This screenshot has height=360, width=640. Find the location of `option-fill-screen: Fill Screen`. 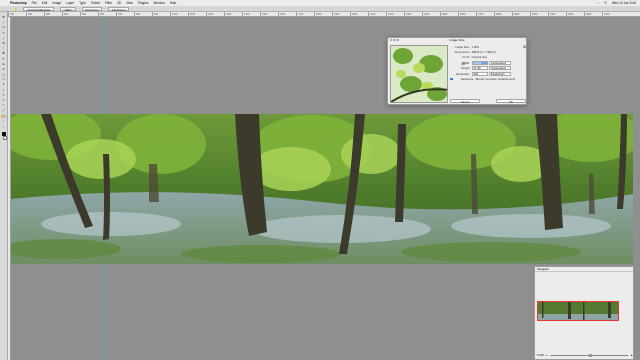

option-fill-screen: Fill Screen is located at coordinates (119, 9).